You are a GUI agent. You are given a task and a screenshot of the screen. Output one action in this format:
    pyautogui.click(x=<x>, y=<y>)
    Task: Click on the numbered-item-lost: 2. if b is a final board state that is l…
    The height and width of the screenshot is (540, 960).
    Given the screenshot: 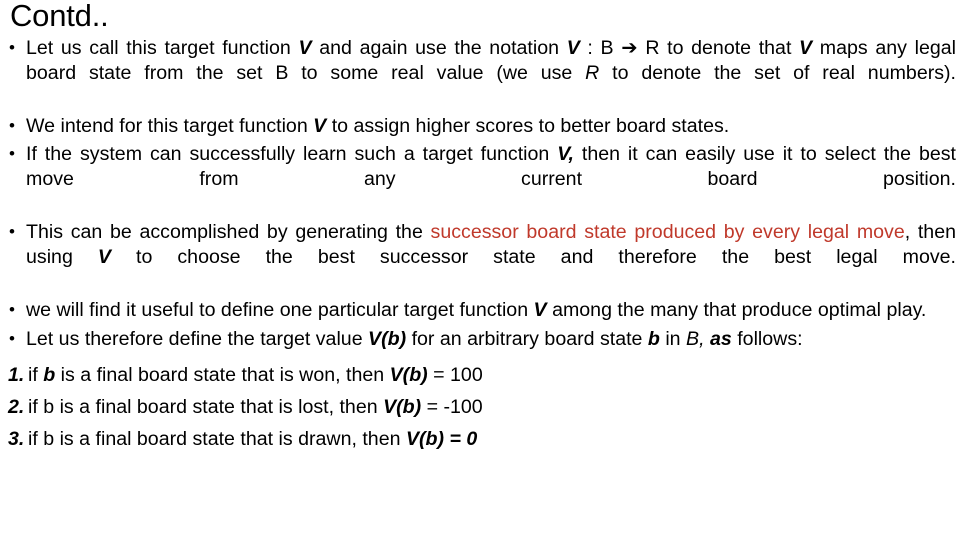 What is the action you would take?
    pyautogui.click(x=480, y=407)
    